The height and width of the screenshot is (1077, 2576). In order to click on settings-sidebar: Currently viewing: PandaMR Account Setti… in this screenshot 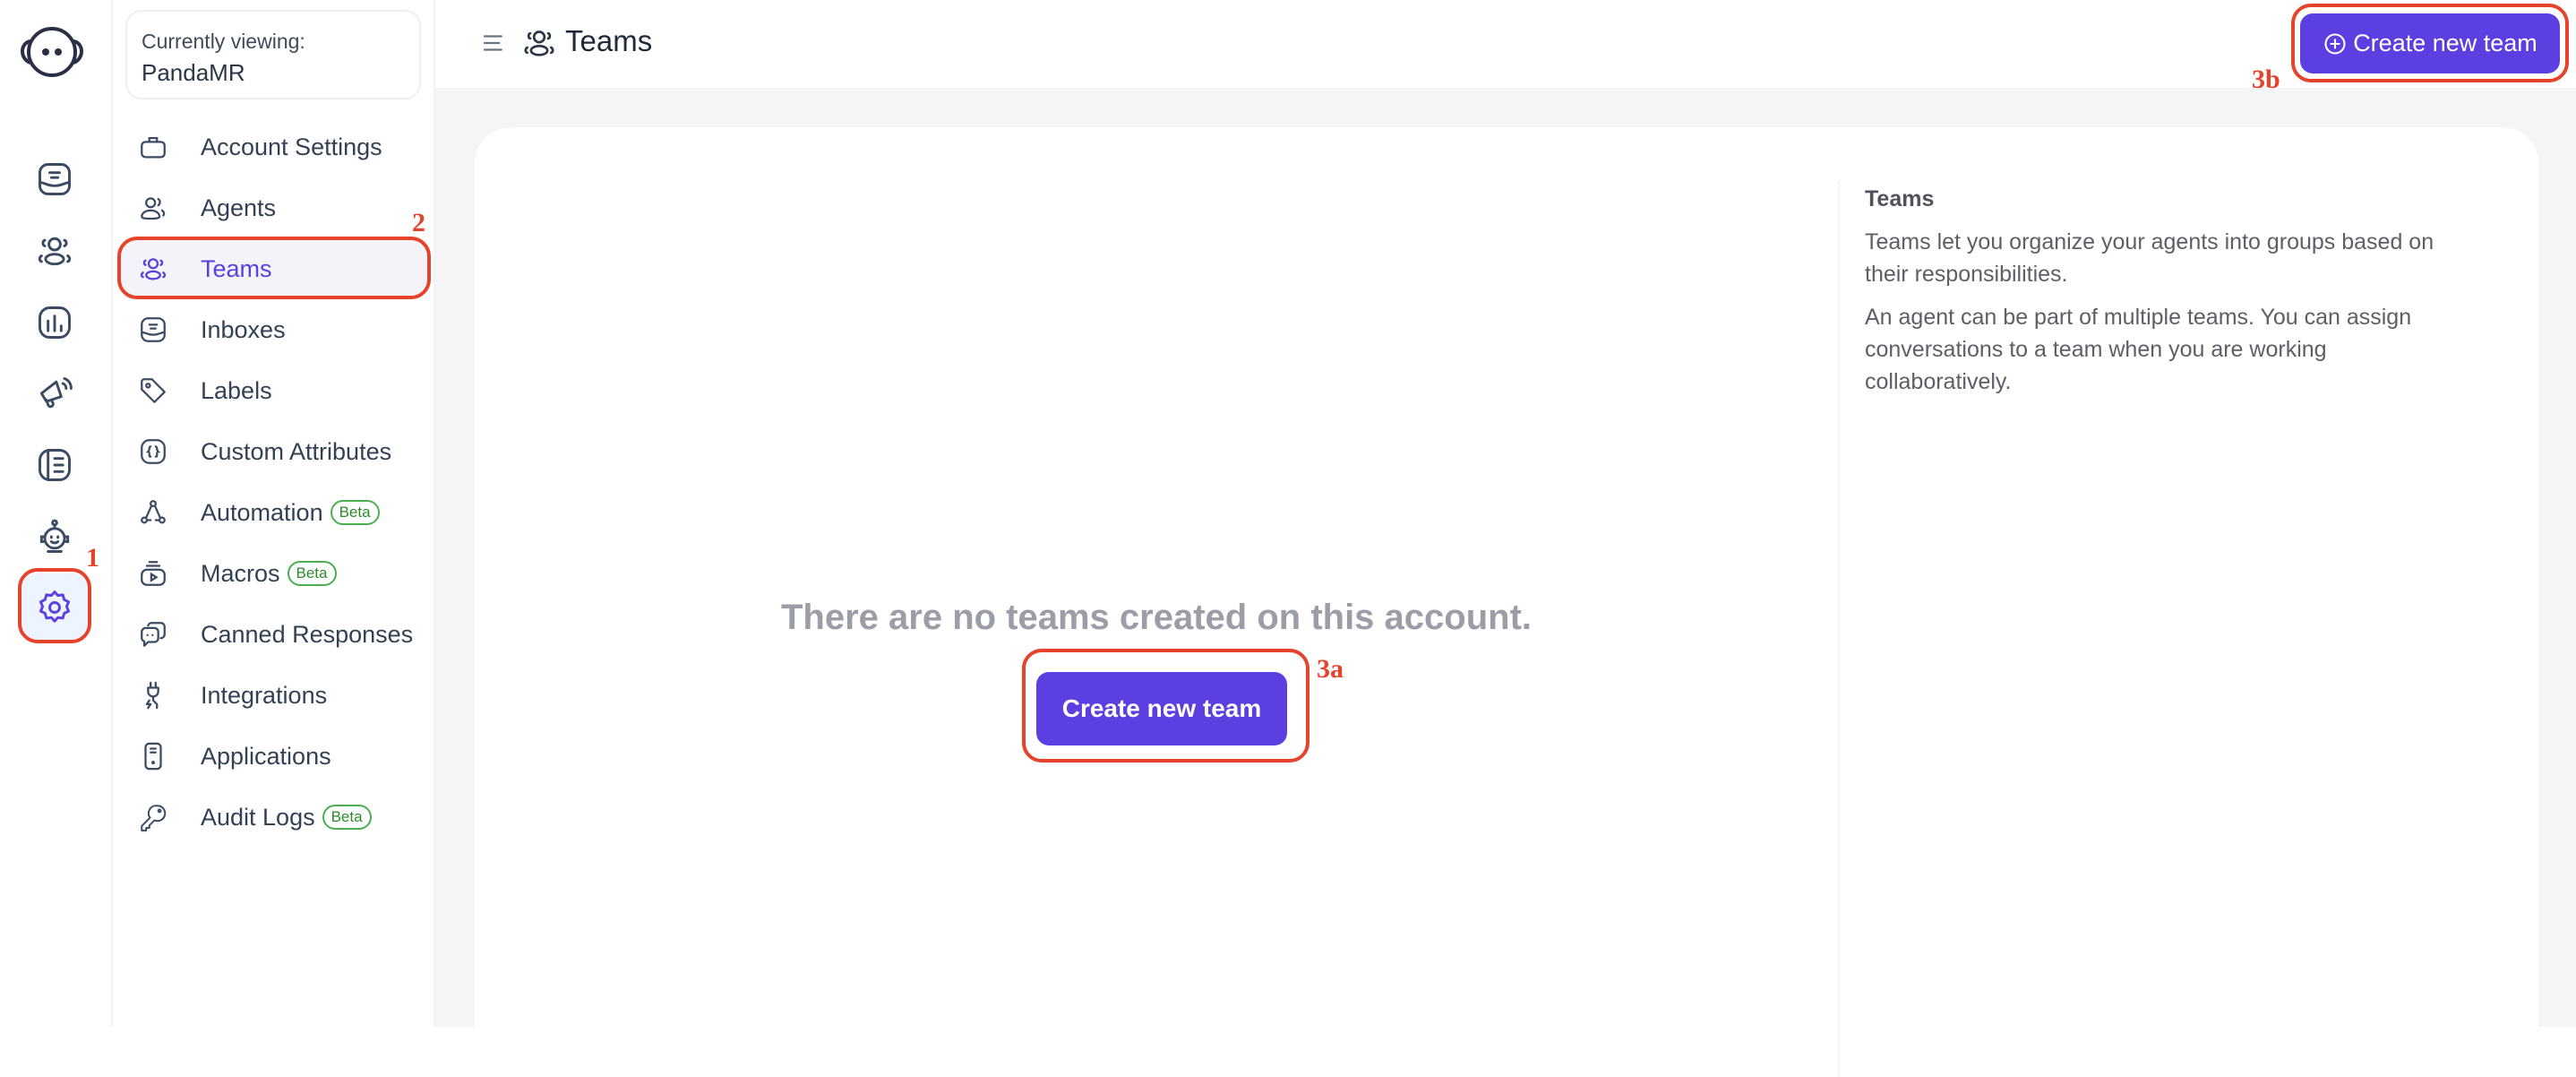, I will do `click(274, 513)`.